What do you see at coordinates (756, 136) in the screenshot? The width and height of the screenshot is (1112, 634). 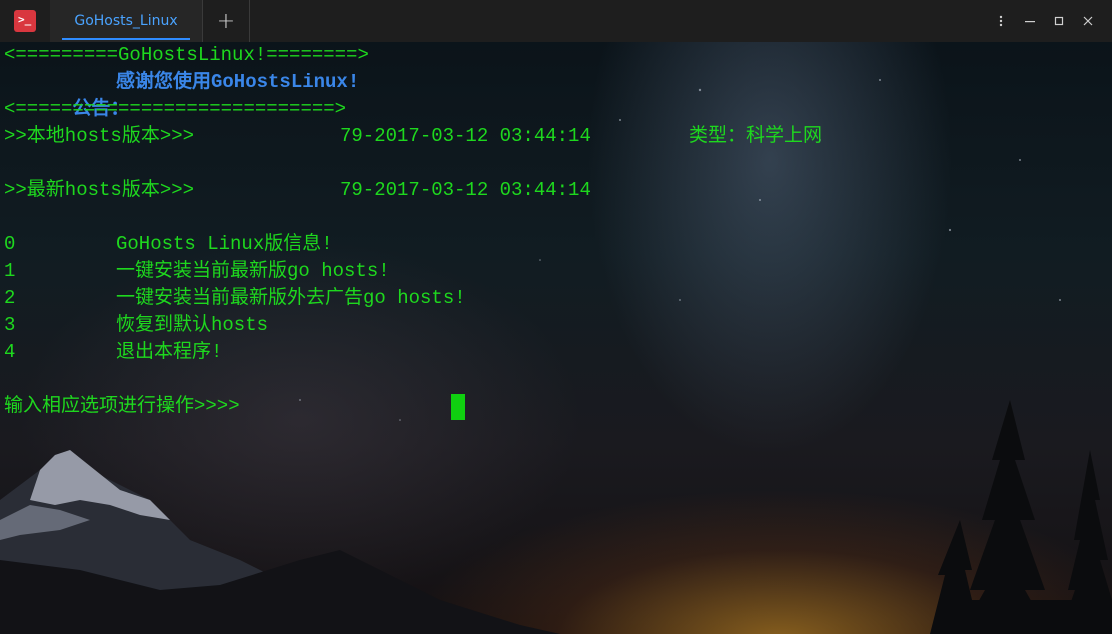 I see `hosts-type: 类型：科学上网` at bounding box center [756, 136].